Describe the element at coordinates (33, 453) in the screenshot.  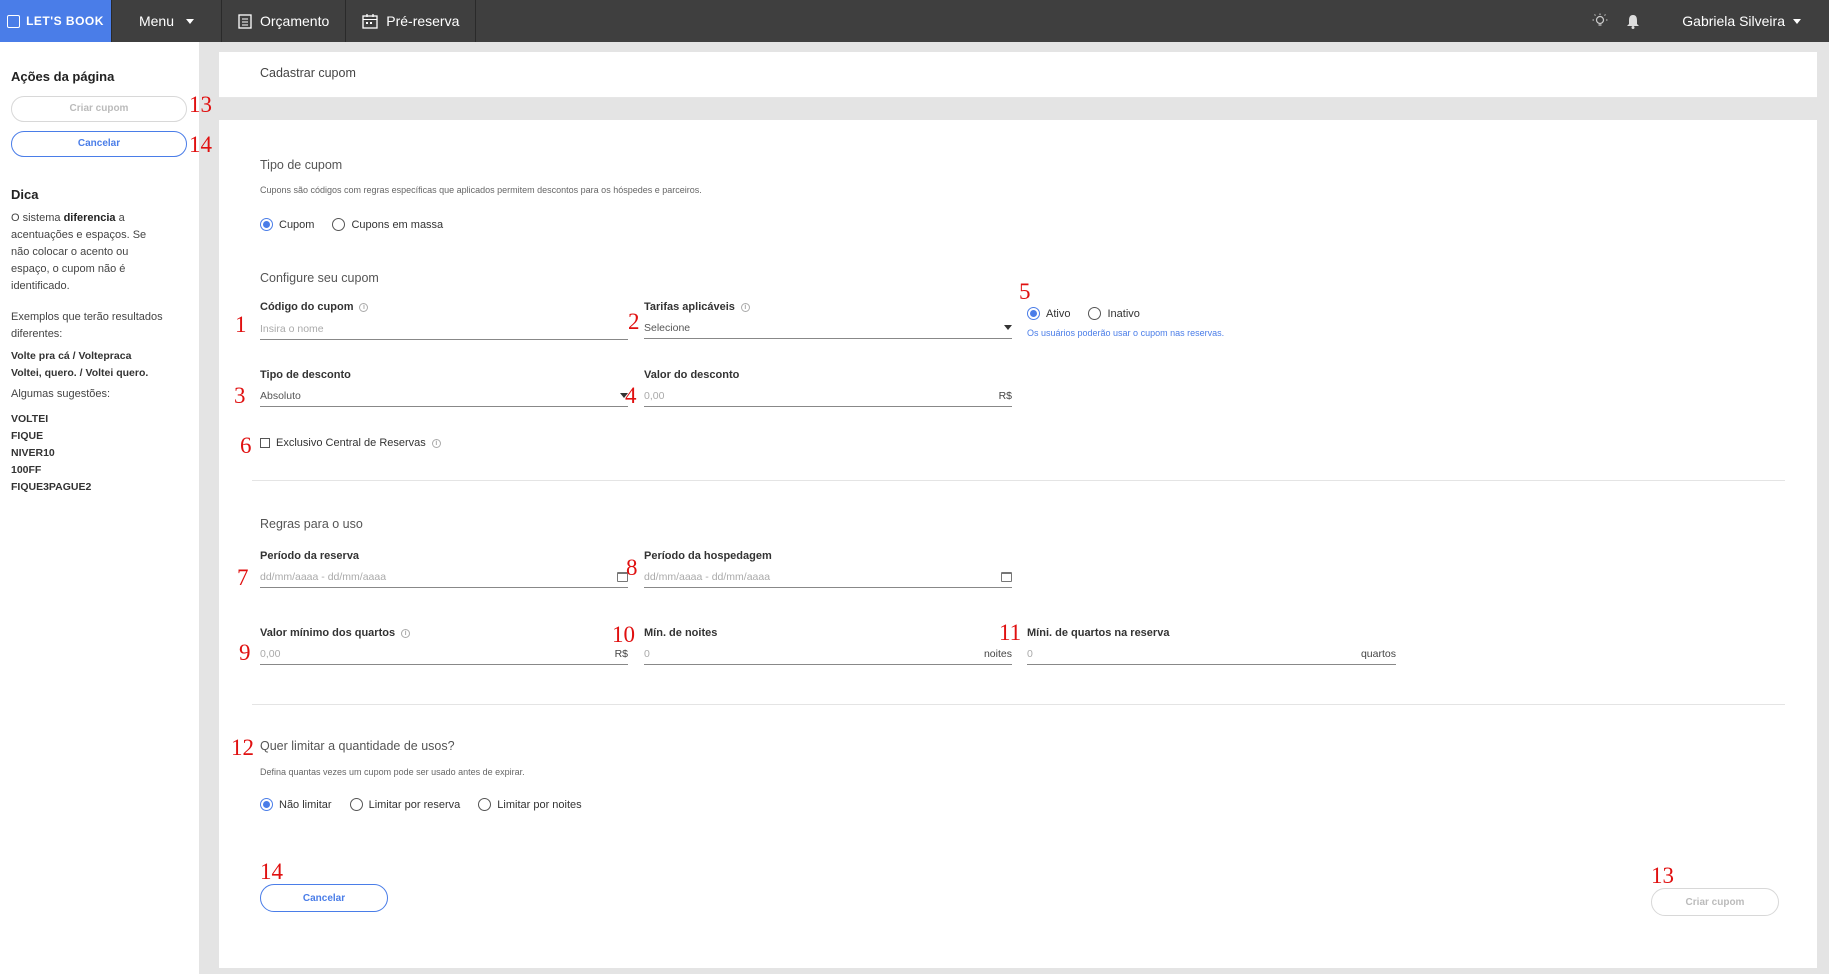
I see `suggestion-item: NIVER10` at that location.